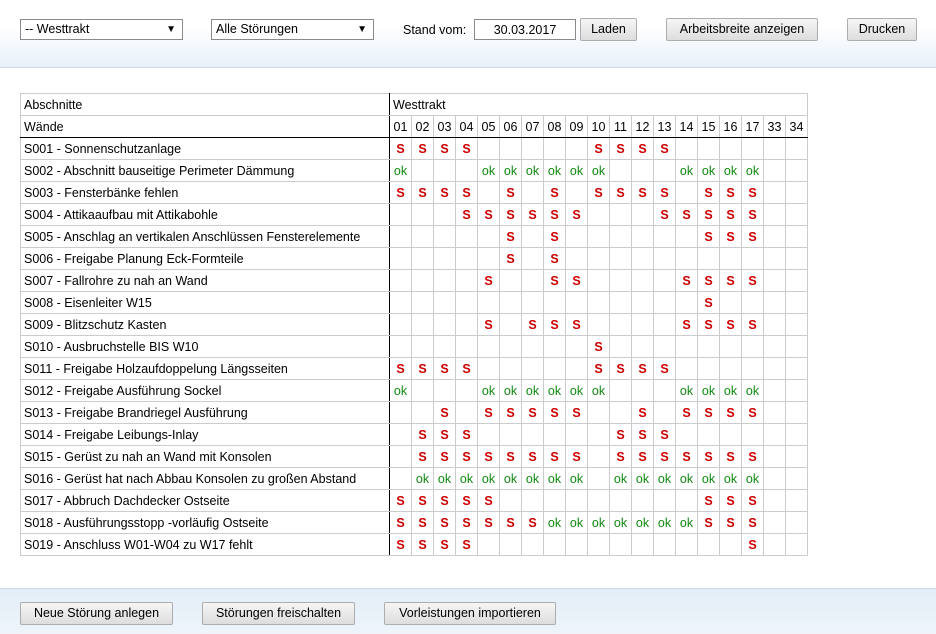 Image resolution: width=936 pixels, height=634 pixels. What do you see at coordinates (292, 29) in the screenshot?
I see `filter-select: Alle Störungen ▼` at bounding box center [292, 29].